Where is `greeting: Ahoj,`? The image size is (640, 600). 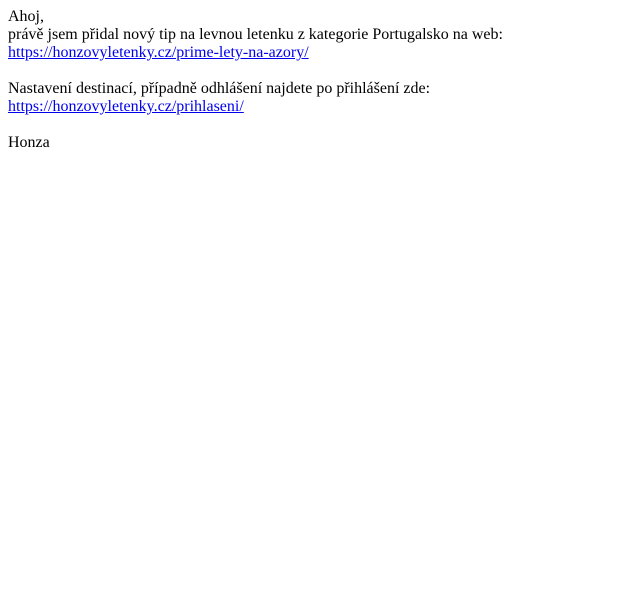 greeting: Ahoj, is located at coordinates (26, 16).